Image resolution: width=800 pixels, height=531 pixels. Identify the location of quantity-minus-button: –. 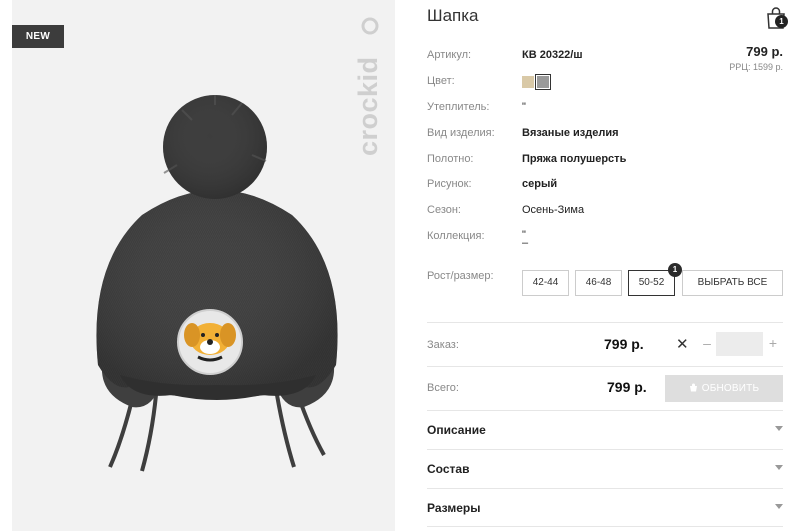
(707, 343).